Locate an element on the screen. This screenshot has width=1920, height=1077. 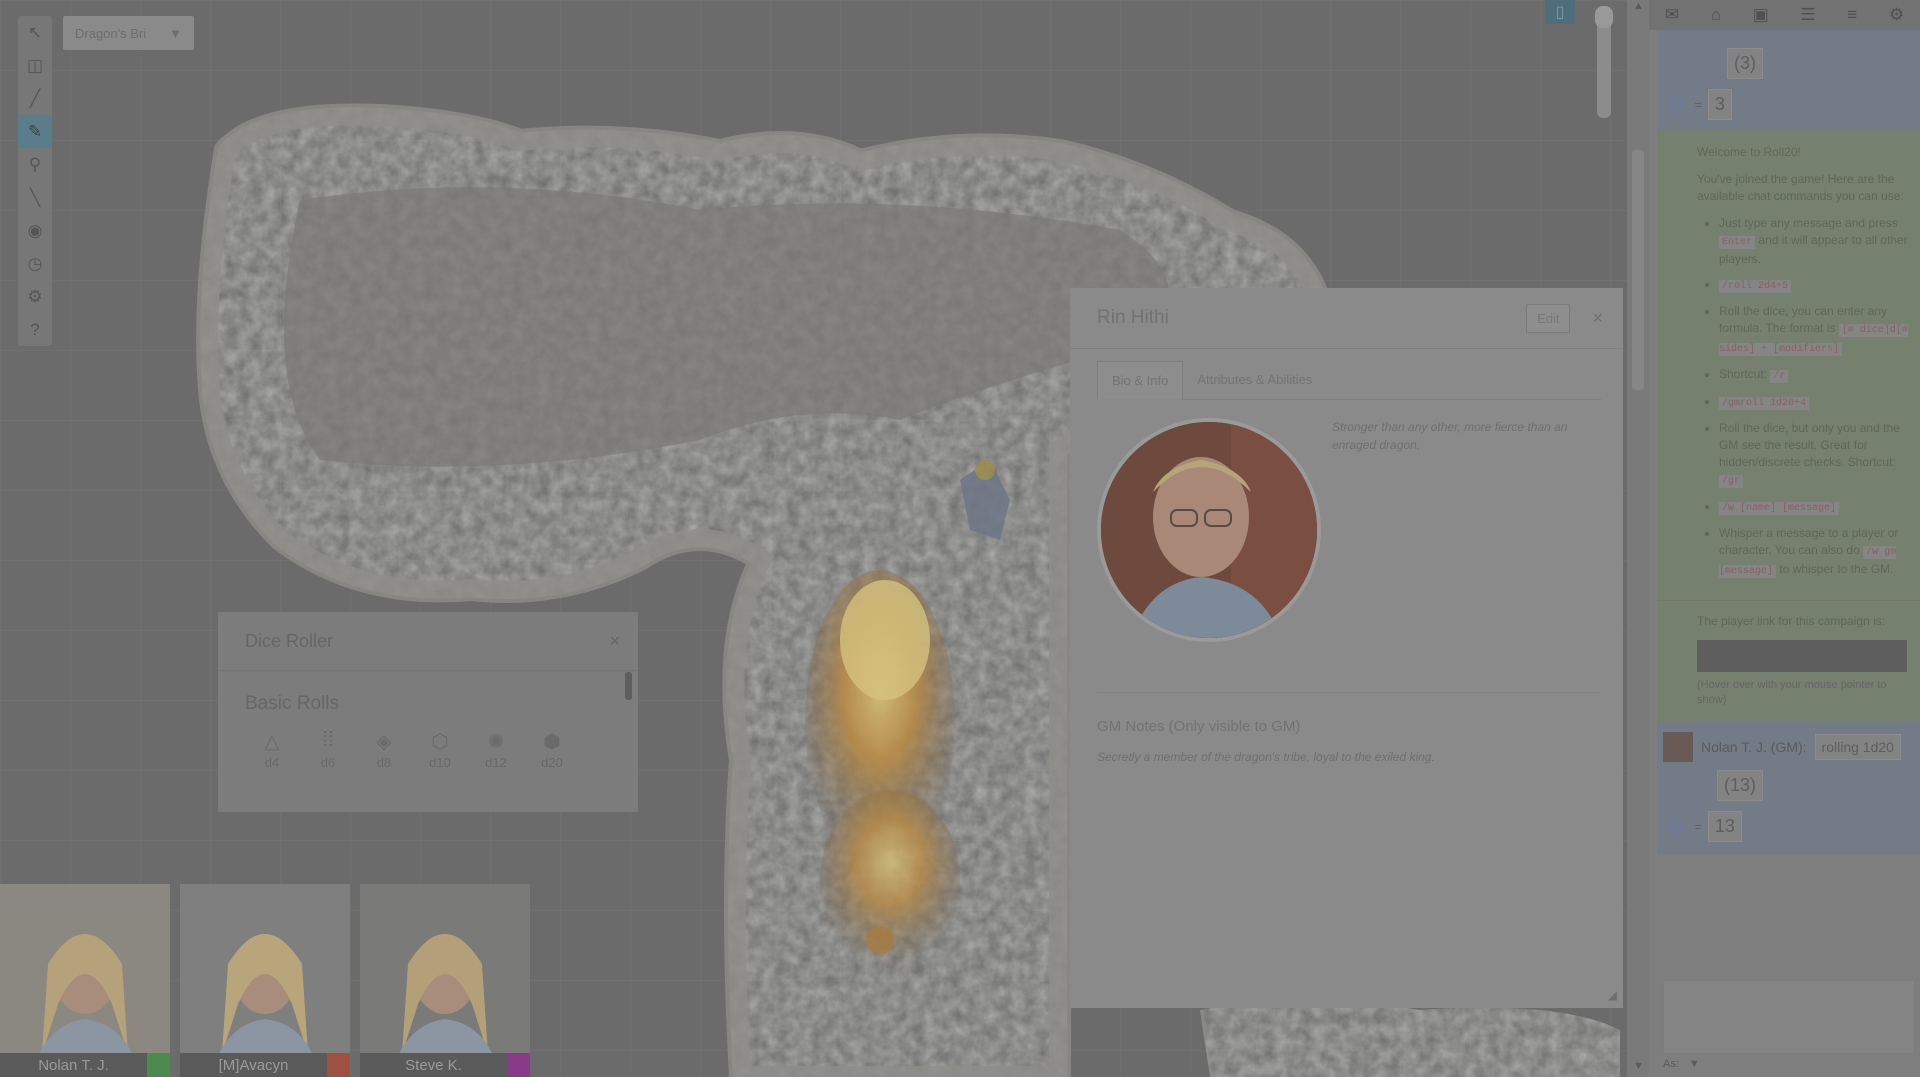
chat-icon: ✉ is located at coordinates (1672, 15).